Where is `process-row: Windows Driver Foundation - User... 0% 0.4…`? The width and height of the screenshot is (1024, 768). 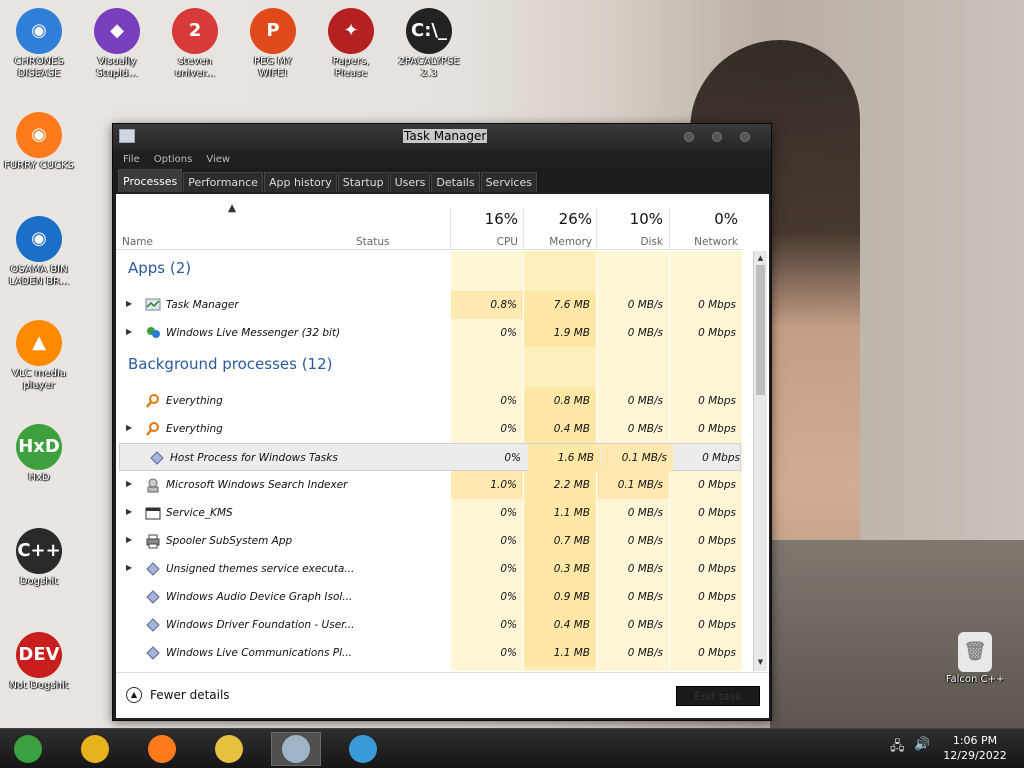 process-row: Windows Driver Foundation - User... 0% 0.4… is located at coordinates (429, 625).